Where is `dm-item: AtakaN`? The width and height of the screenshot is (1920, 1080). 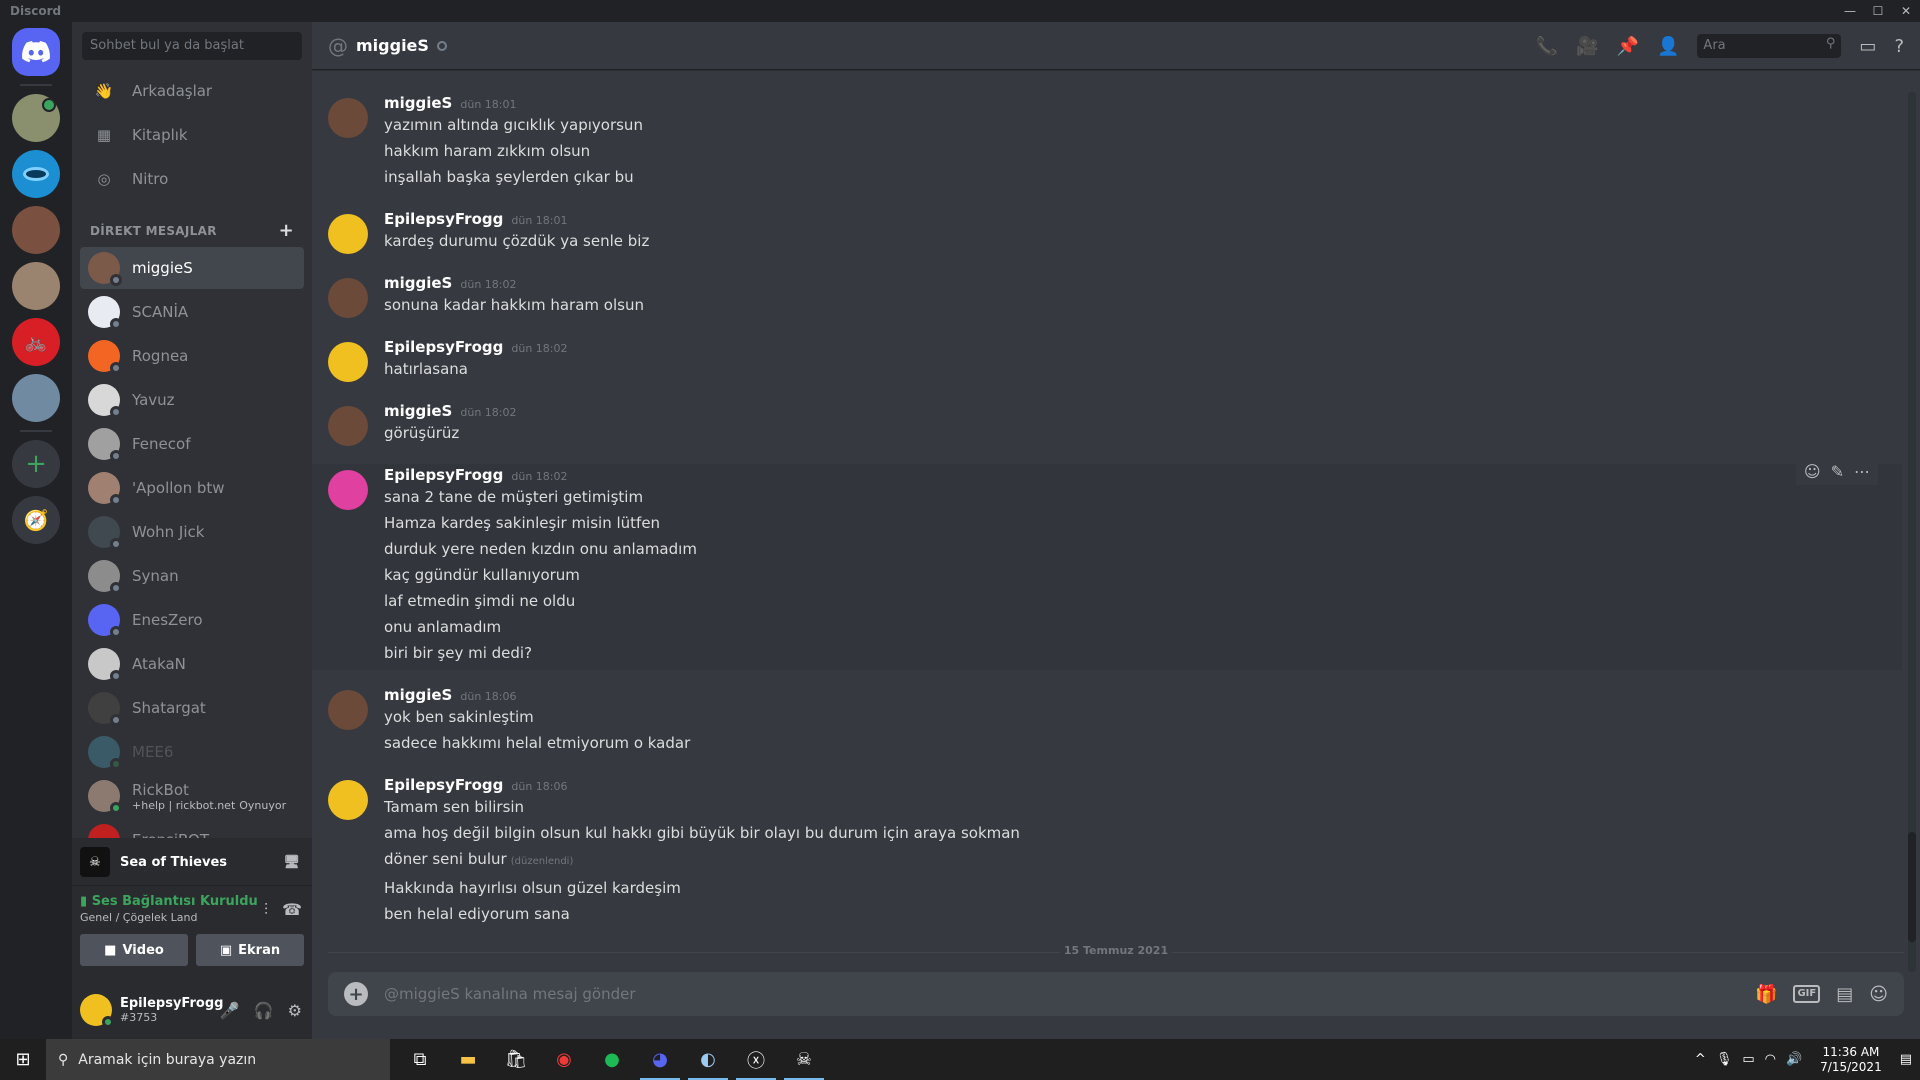
dm-item: AtakaN is located at coordinates (192, 664).